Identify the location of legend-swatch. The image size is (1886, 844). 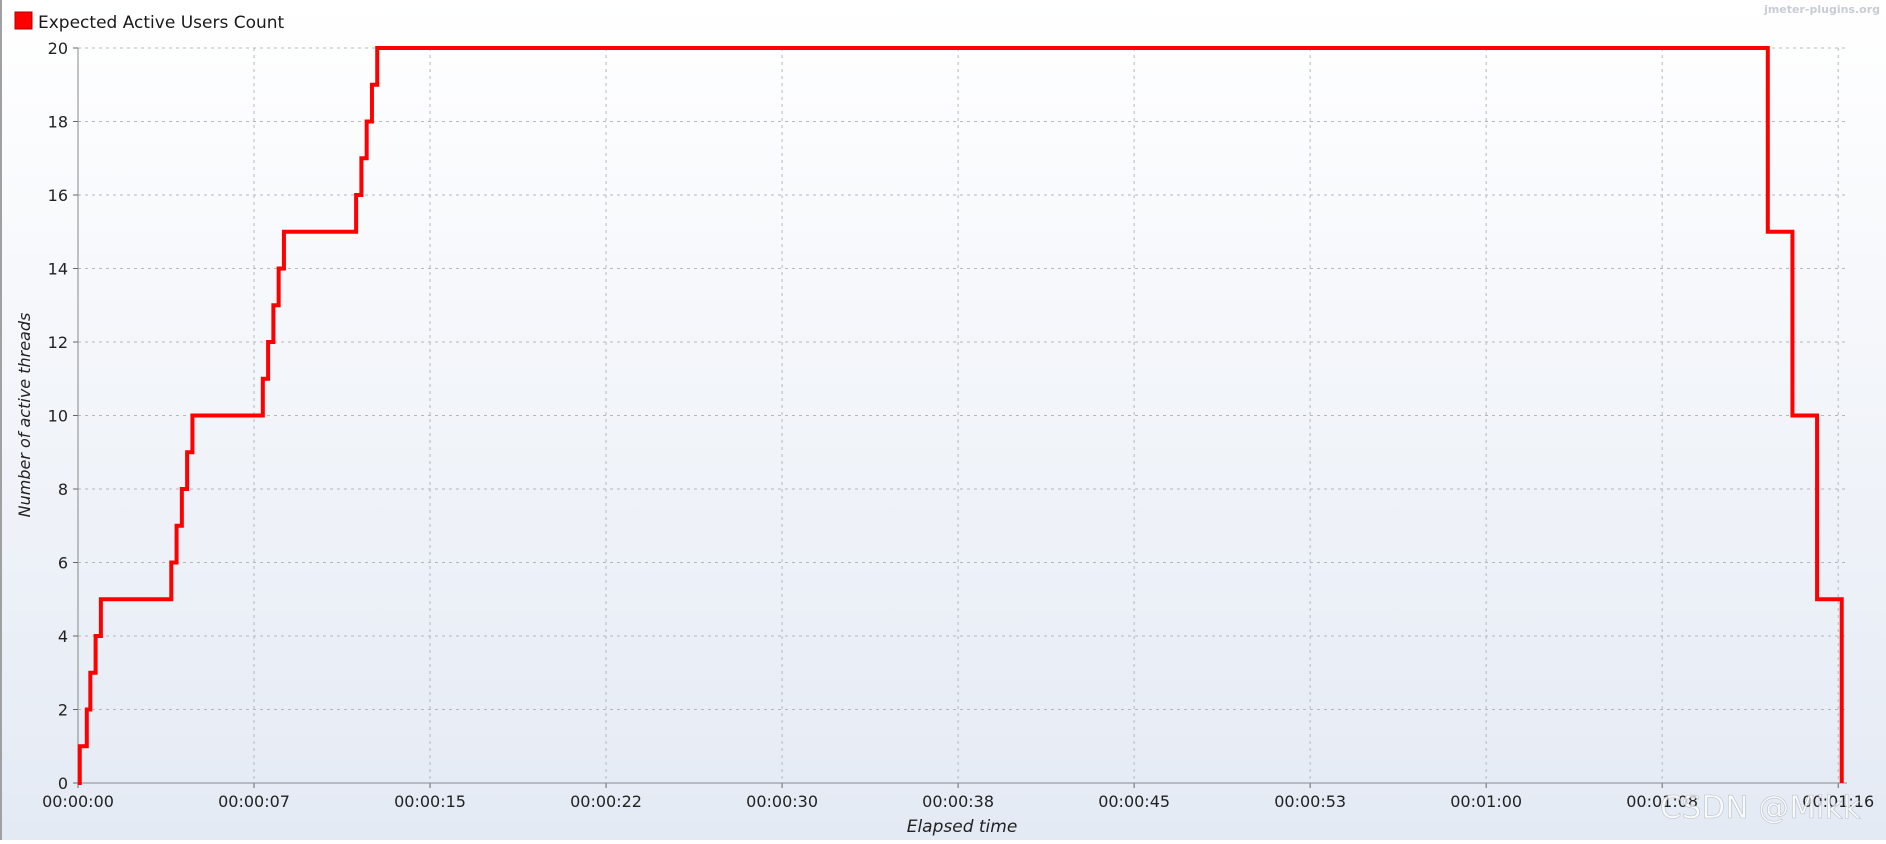
(23, 20).